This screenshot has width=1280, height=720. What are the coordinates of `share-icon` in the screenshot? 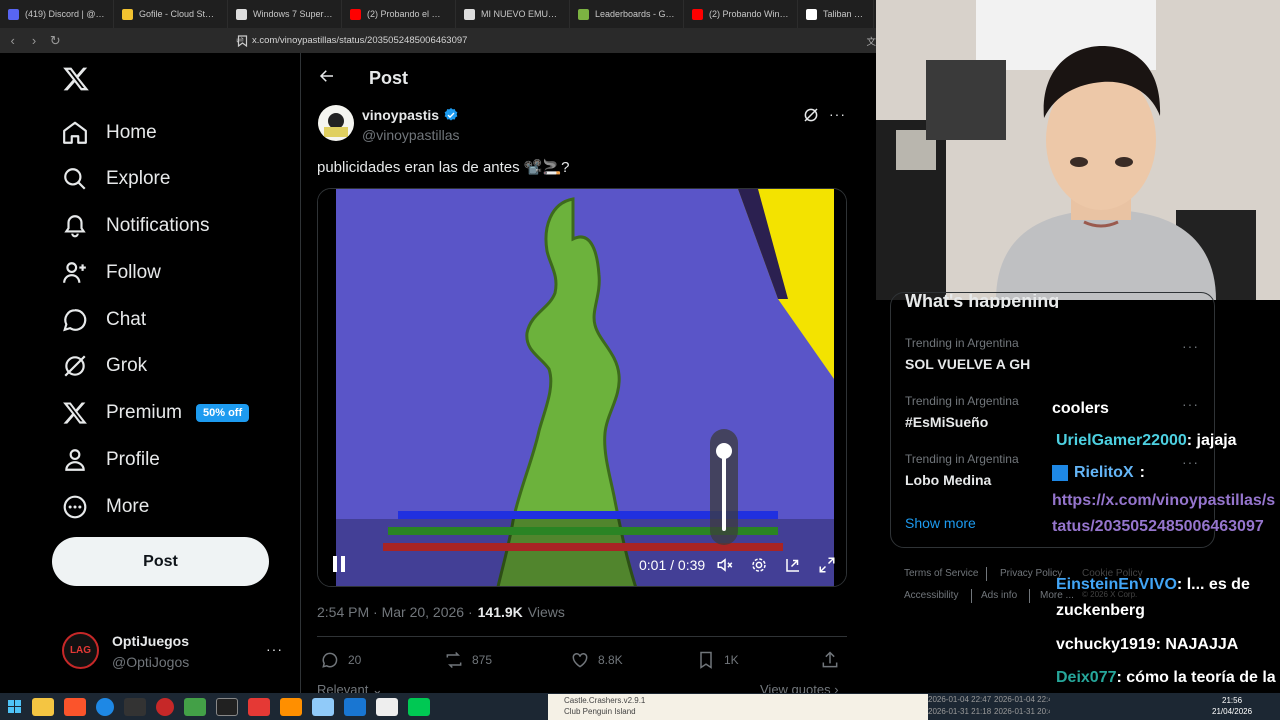 It's located at (830, 659).